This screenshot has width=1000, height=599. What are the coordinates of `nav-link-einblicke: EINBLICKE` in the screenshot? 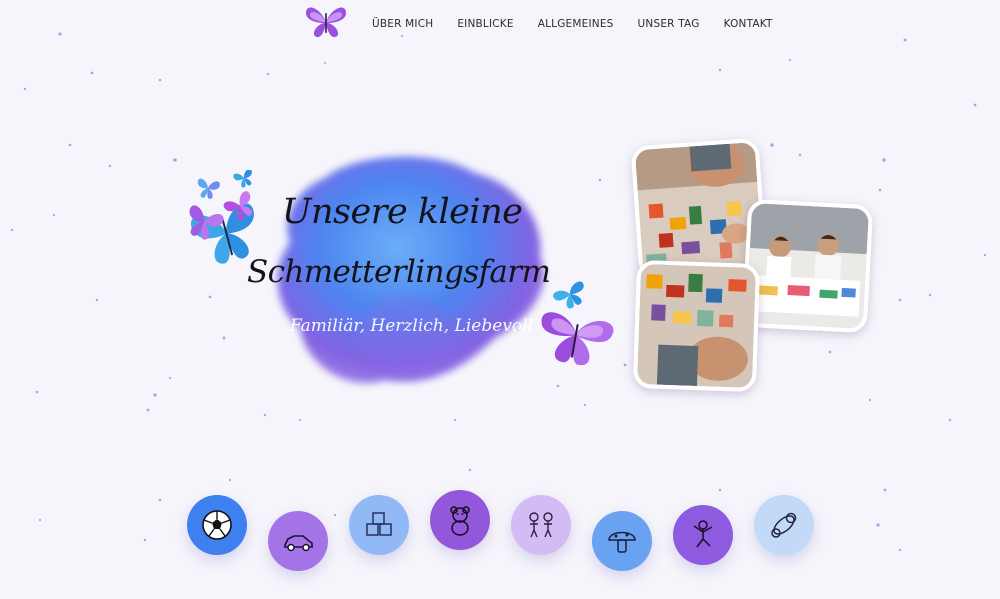 It's located at (485, 24).